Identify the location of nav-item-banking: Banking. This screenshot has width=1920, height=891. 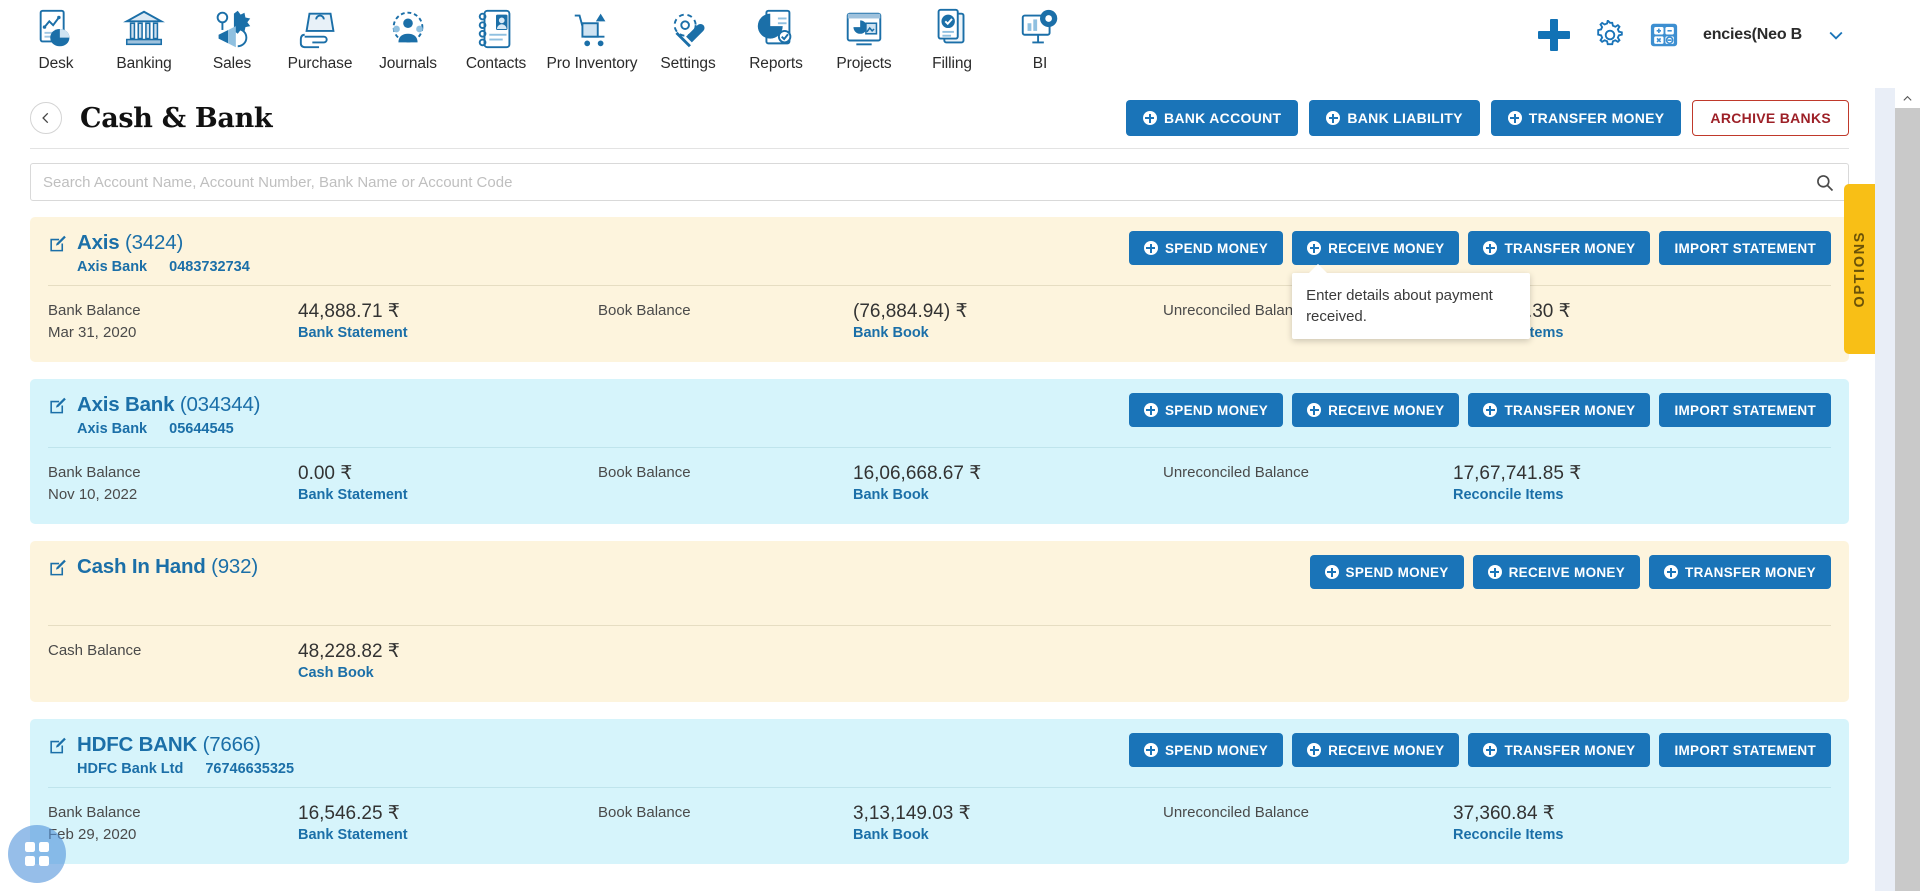
(144, 43).